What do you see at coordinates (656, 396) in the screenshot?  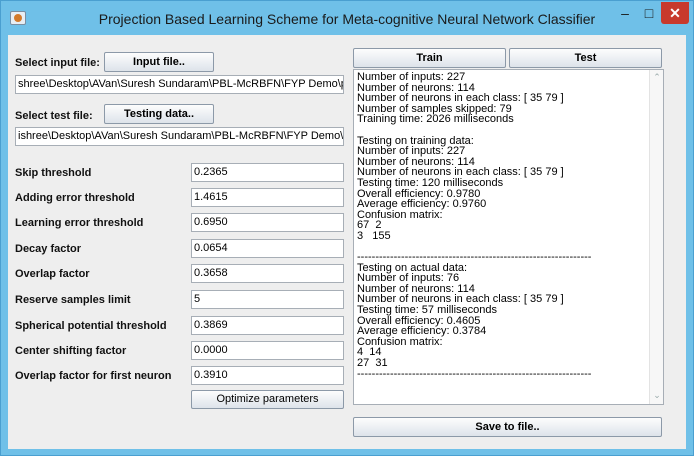 I see `scroll-down-icon: ⌄` at bounding box center [656, 396].